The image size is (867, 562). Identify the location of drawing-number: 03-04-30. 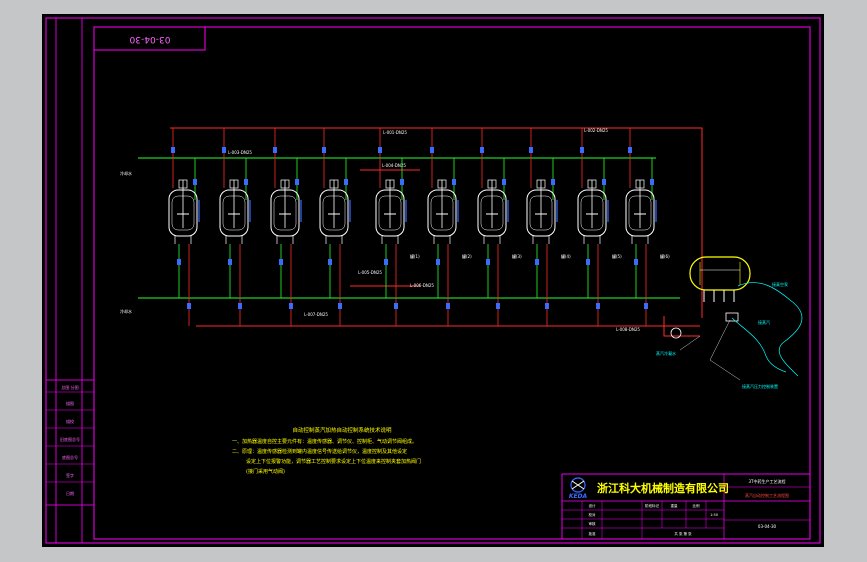
(767, 526).